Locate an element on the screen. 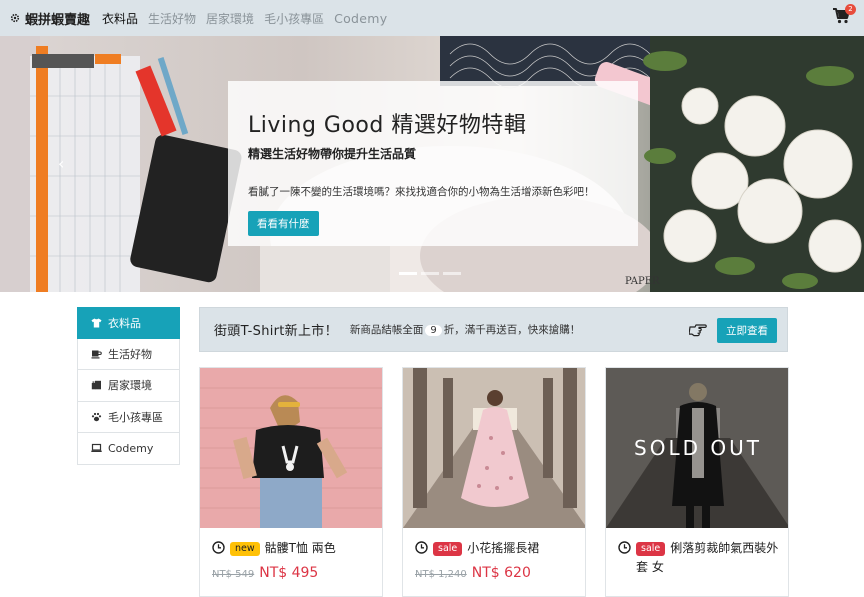  promo-banner: 街頭T-Shirt新上市！ 新商品結帳全面 9 折，滿千再送百，快來搶購！ 立即查看 is located at coordinates (493, 329).